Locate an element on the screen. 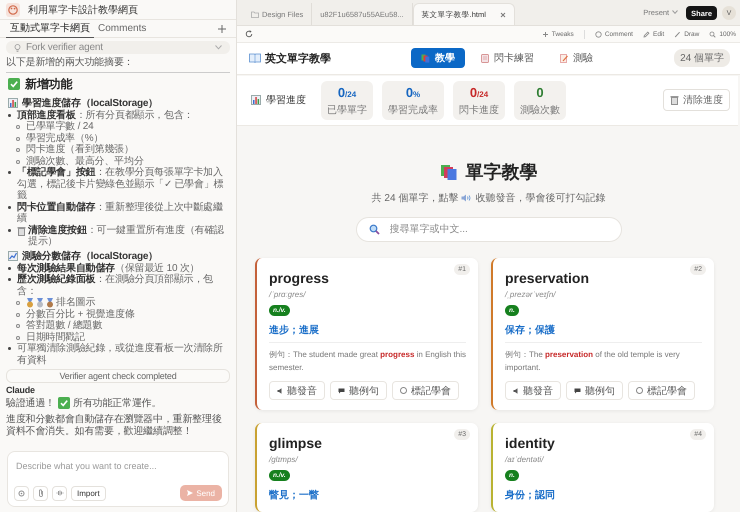 The height and width of the screenshot is (512, 740). bulb-icon is located at coordinates (17, 48).